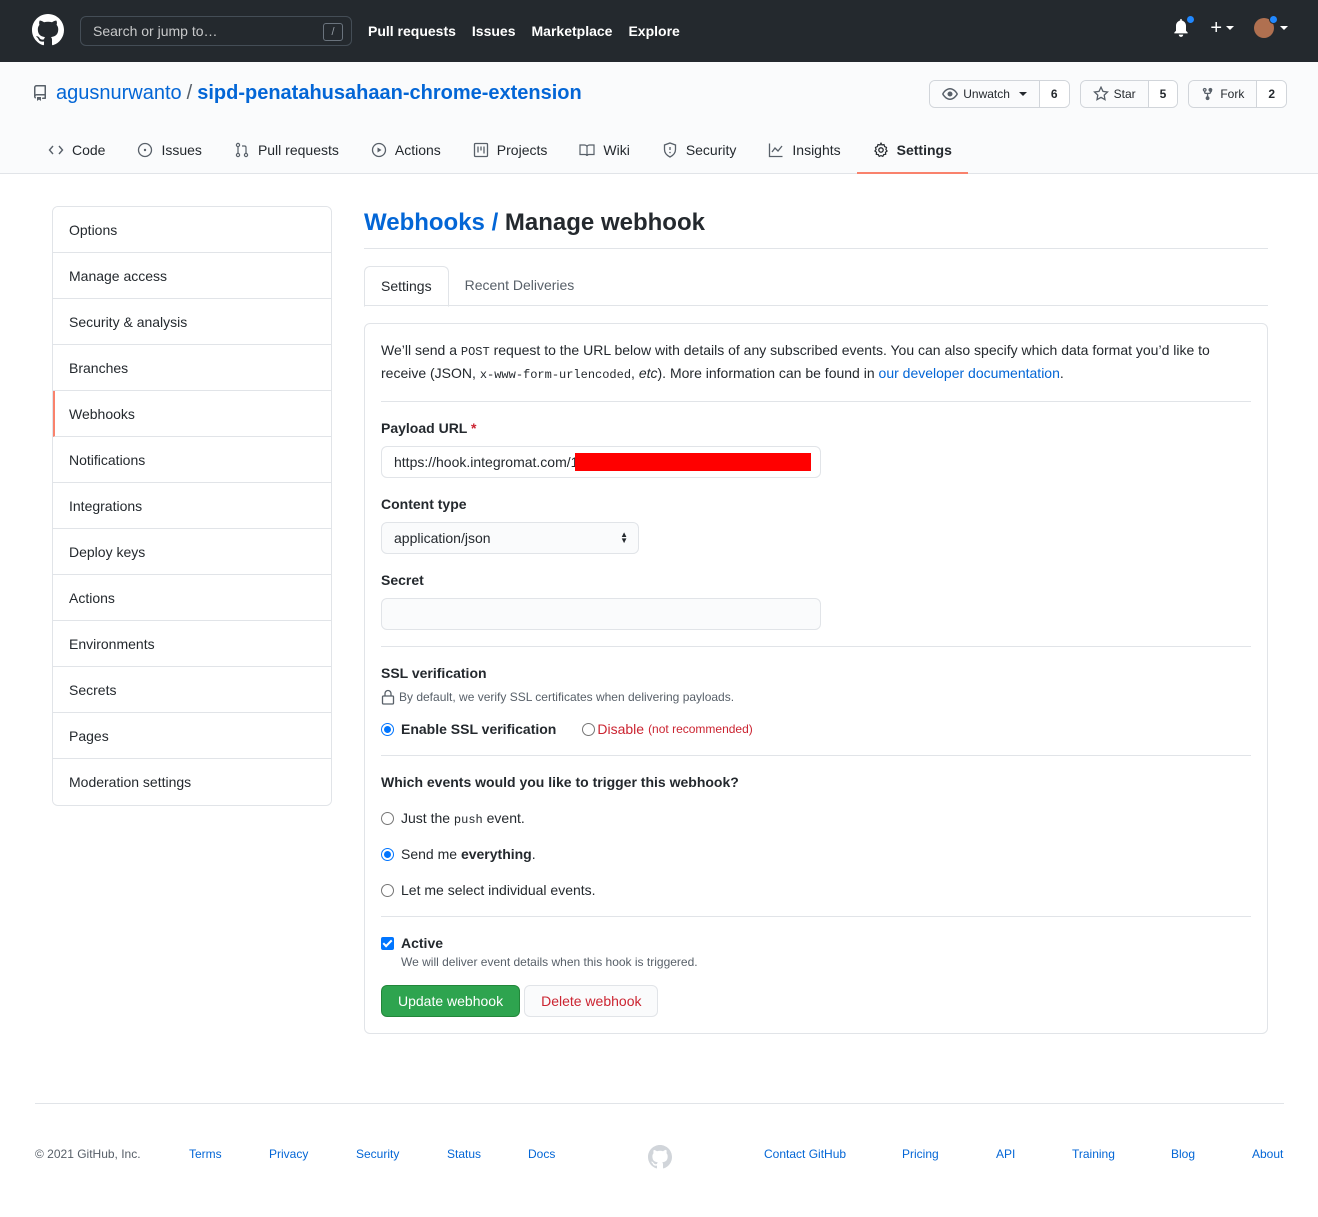 This screenshot has height=1217, width=1318. I want to click on sidebar-item-notifications: Notifications, so click(192, 460).